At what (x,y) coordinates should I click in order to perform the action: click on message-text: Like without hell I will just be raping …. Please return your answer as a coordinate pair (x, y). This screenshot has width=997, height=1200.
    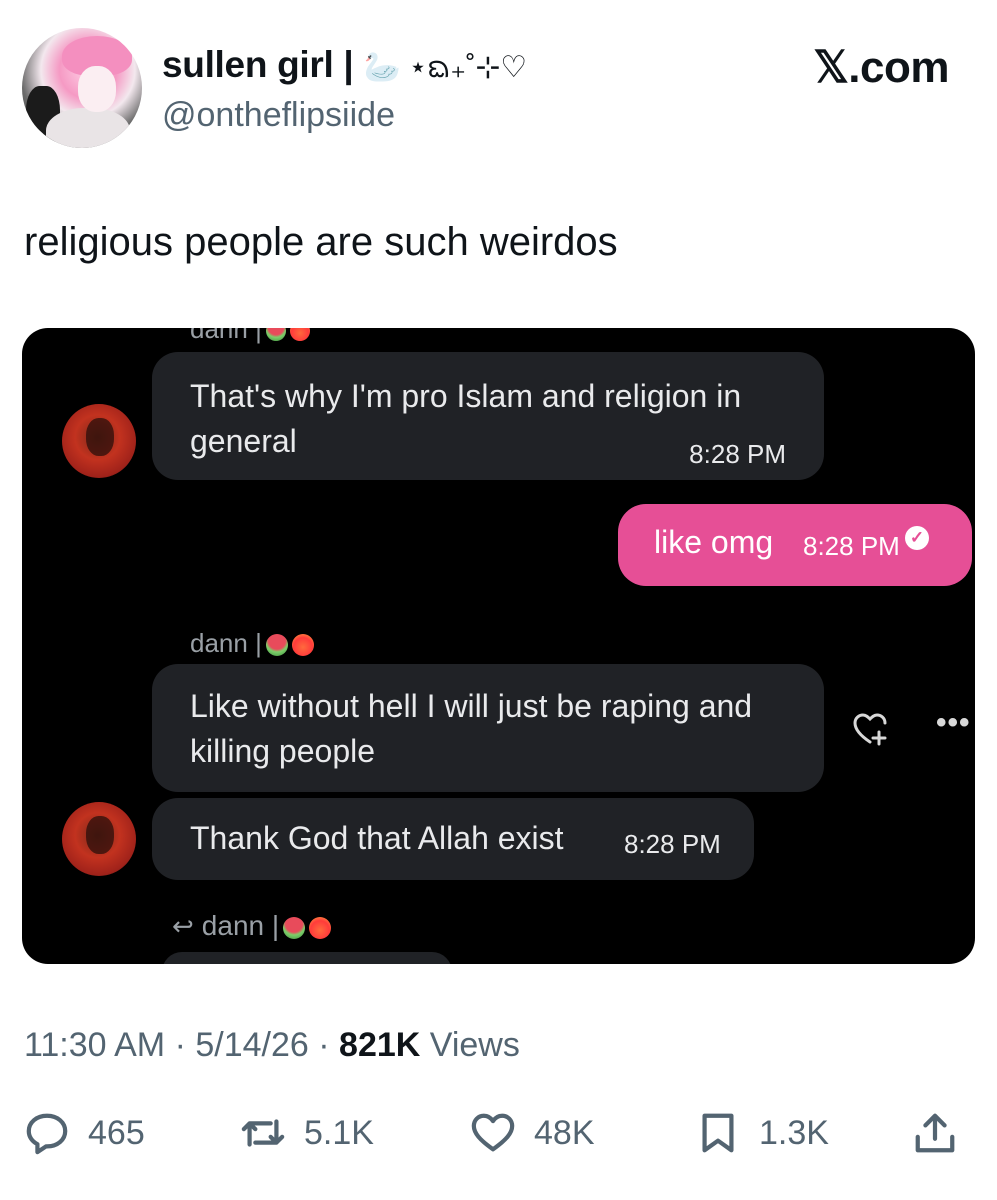
    Looking at the image, I should click on (471, 728).